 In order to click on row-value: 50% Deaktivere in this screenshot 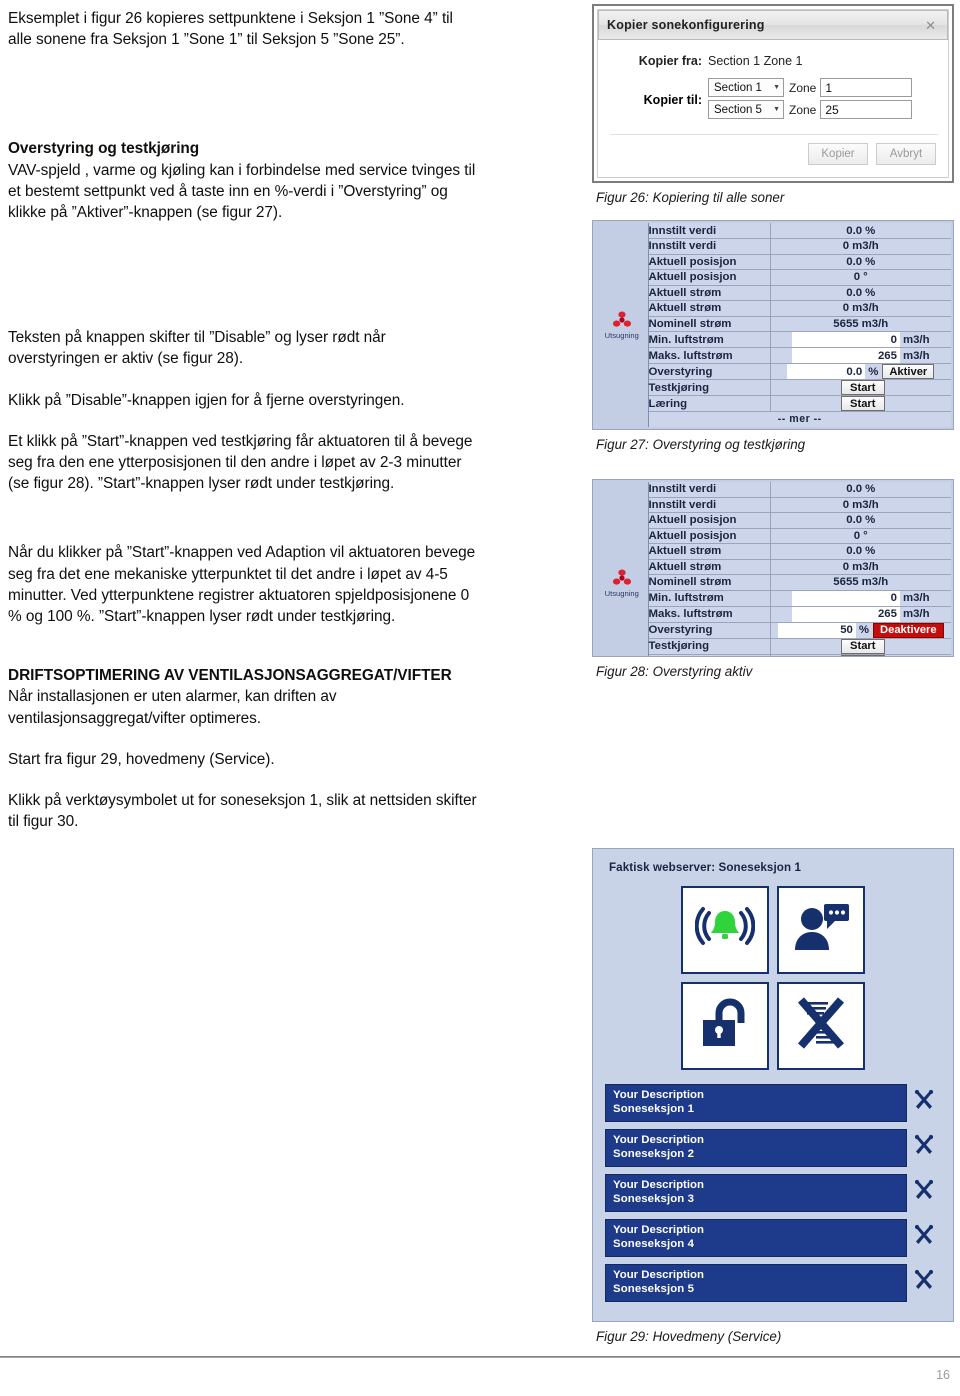, I will do `click(860, 630)`.